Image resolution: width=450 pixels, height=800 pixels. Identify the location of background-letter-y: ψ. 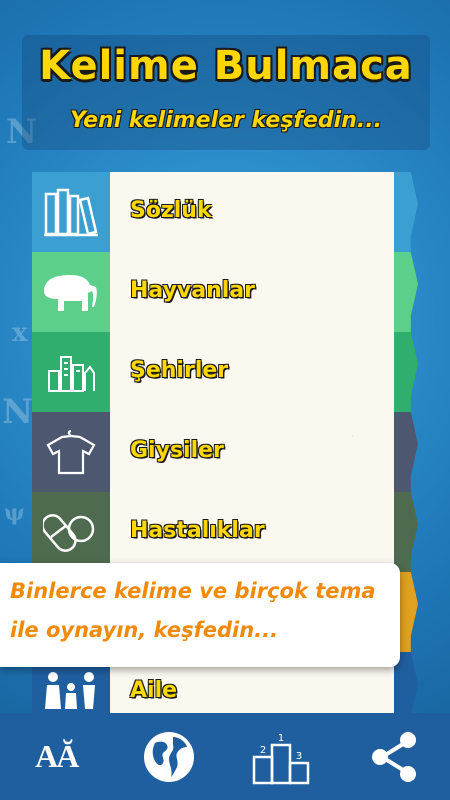
(14, 513).